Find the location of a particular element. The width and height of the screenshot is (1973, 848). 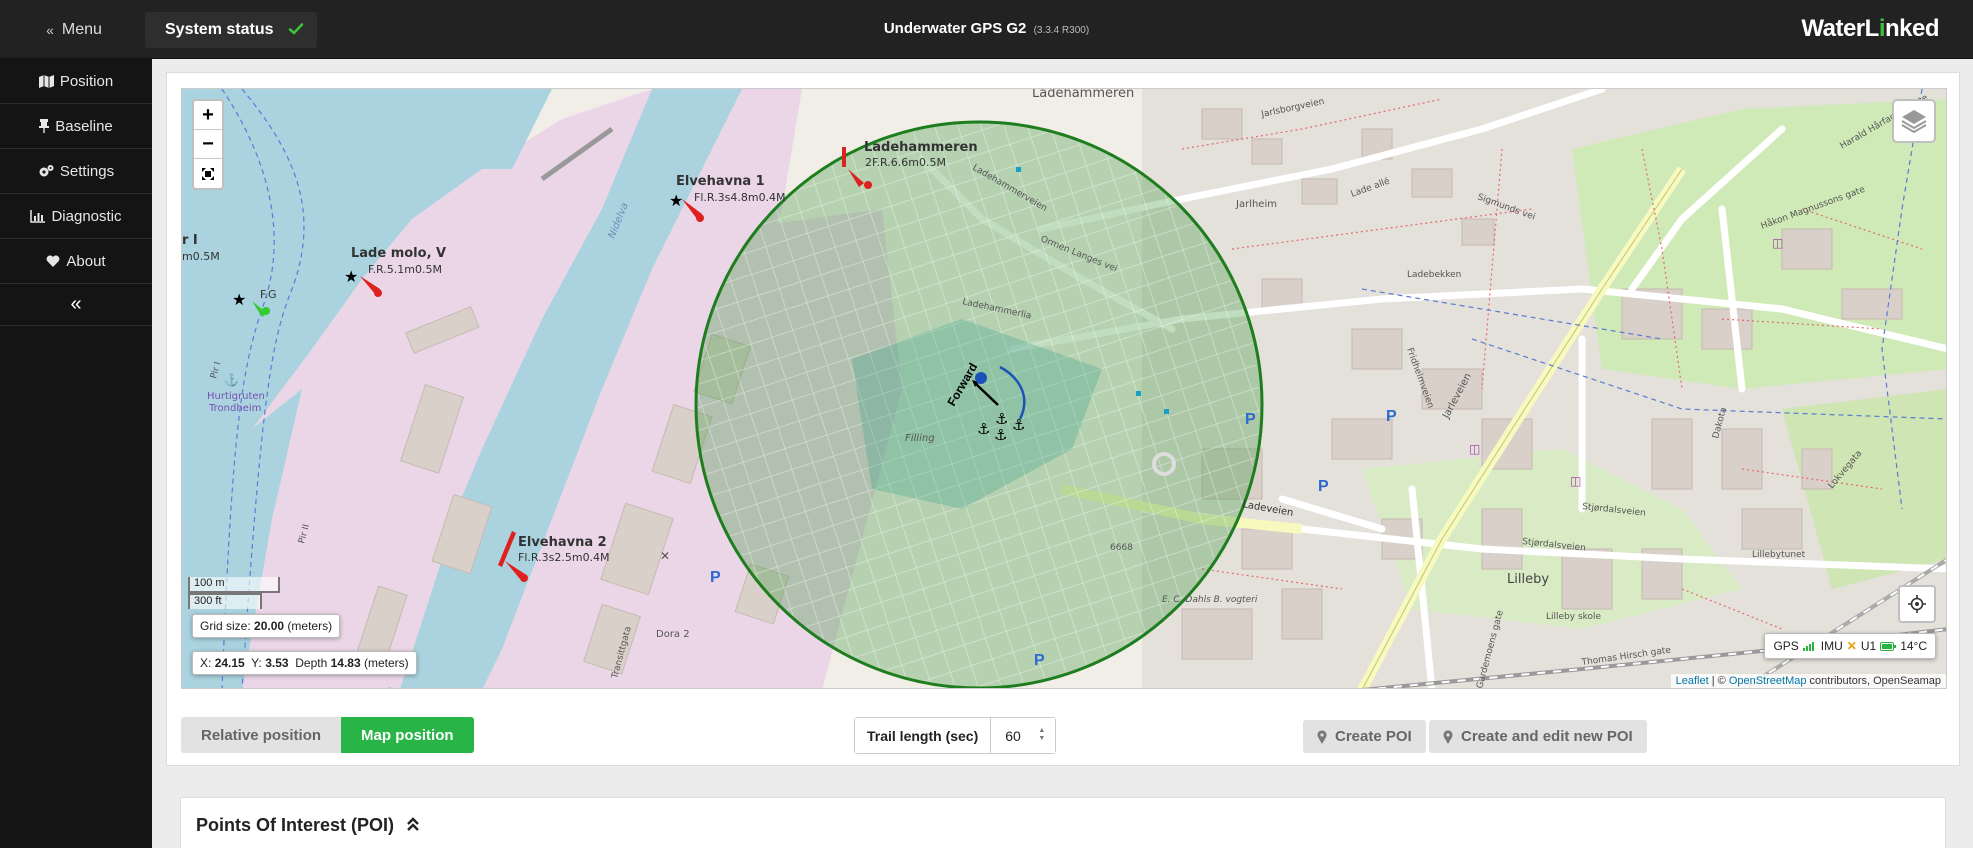

double-chevron-up-icon is located at coordinates (413, 824).